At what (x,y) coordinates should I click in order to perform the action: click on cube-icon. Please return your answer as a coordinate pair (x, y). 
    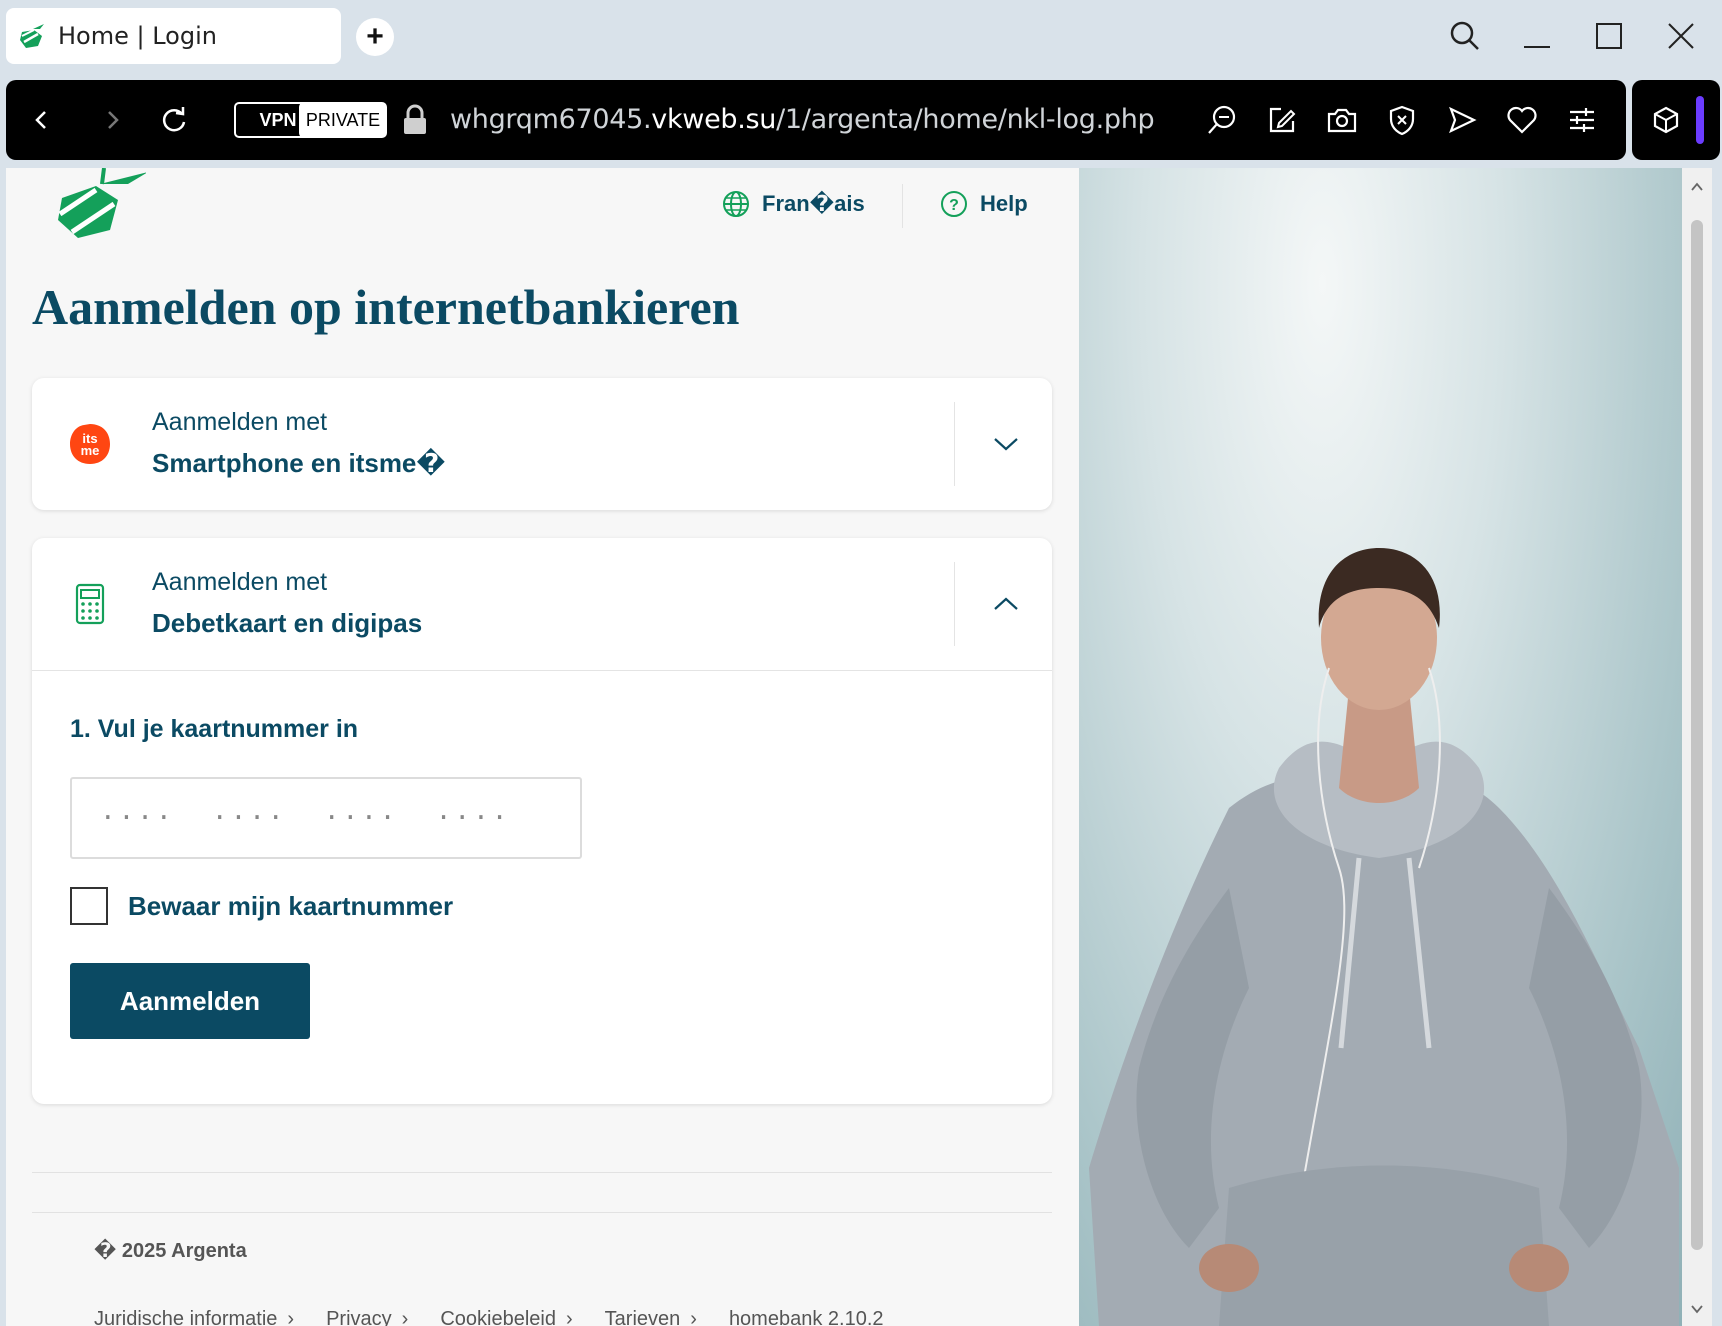
    Looking at the image, I should click on (1666, 120).